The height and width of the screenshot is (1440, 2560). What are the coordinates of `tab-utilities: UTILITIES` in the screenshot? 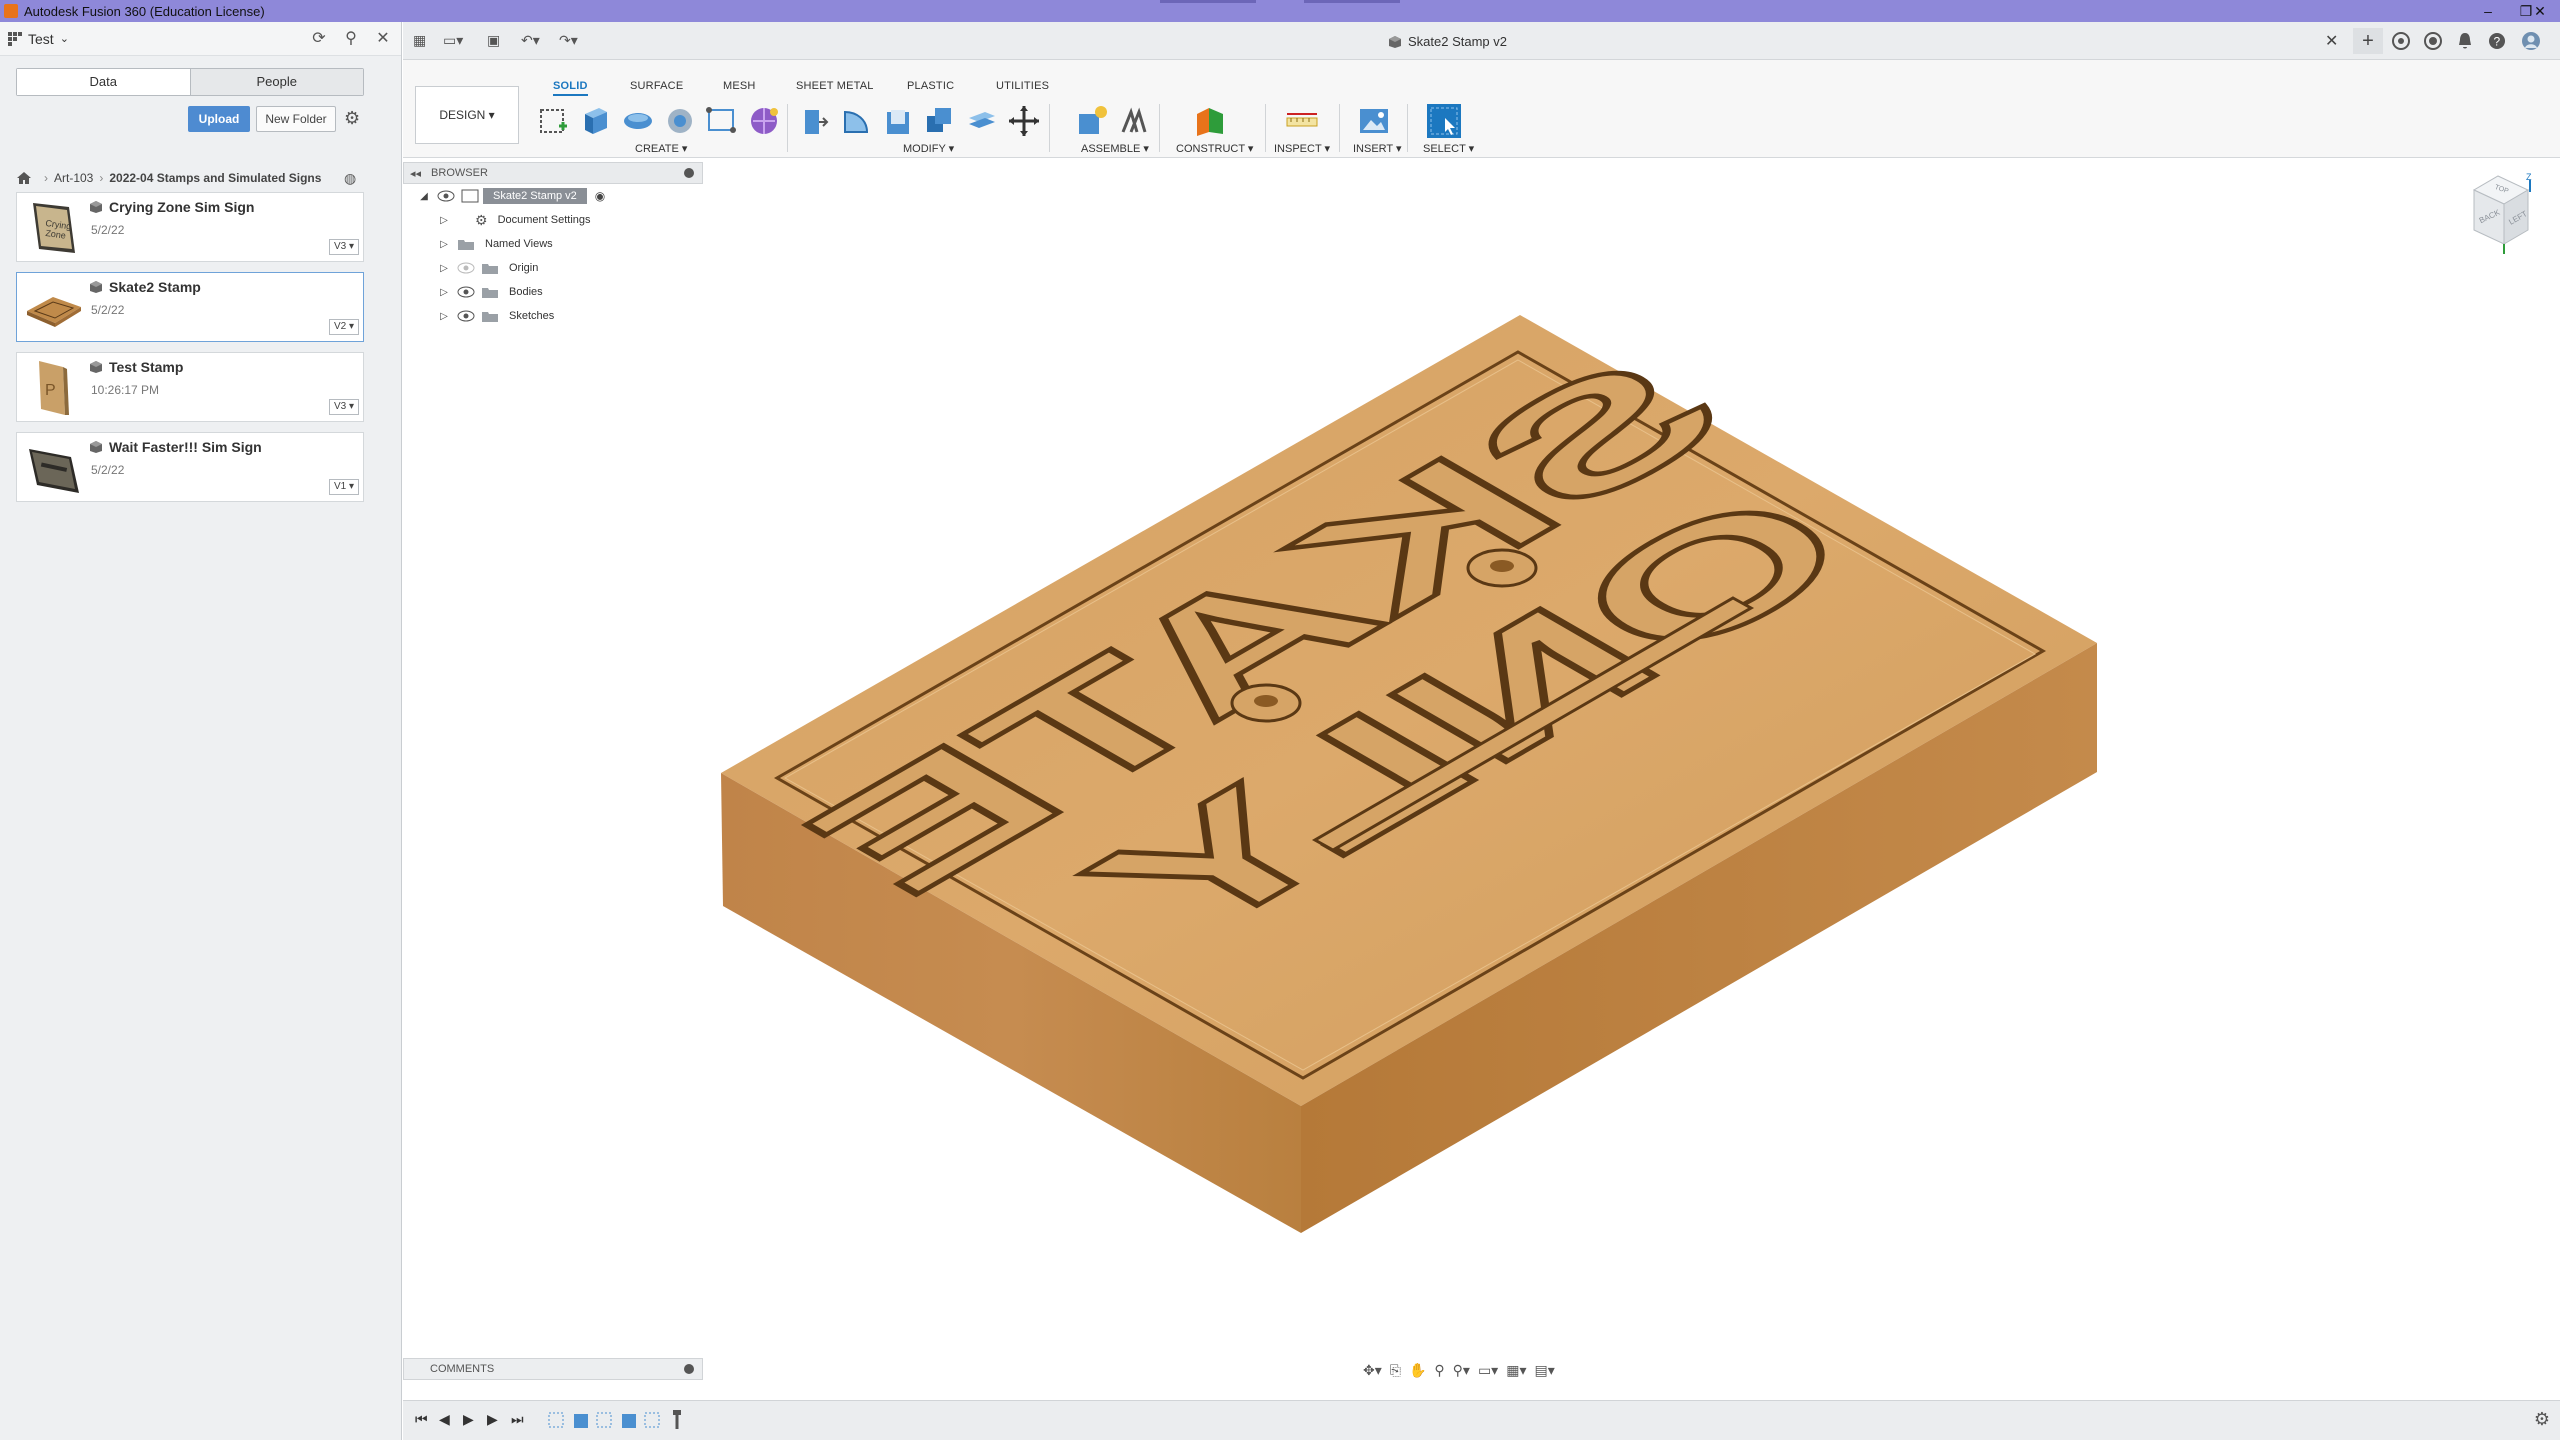 It's located at (1022, 86).